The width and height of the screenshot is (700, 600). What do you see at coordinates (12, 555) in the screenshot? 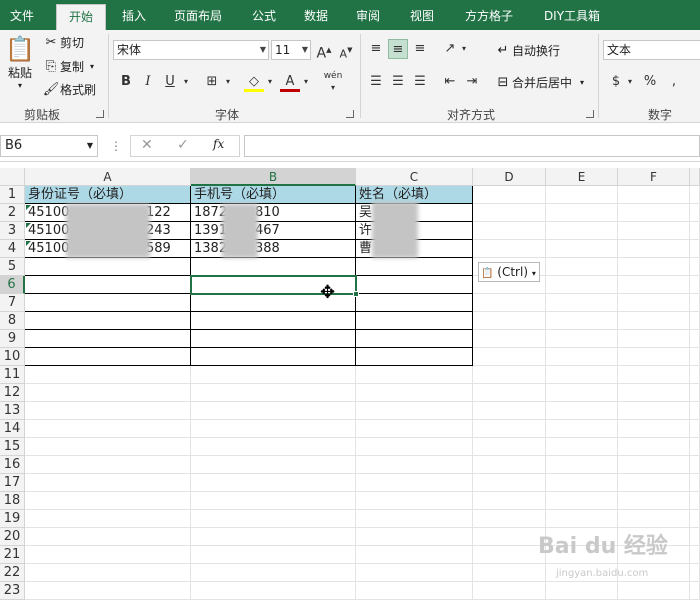
I see `row-header: 21` at bounding box center [12, 555].